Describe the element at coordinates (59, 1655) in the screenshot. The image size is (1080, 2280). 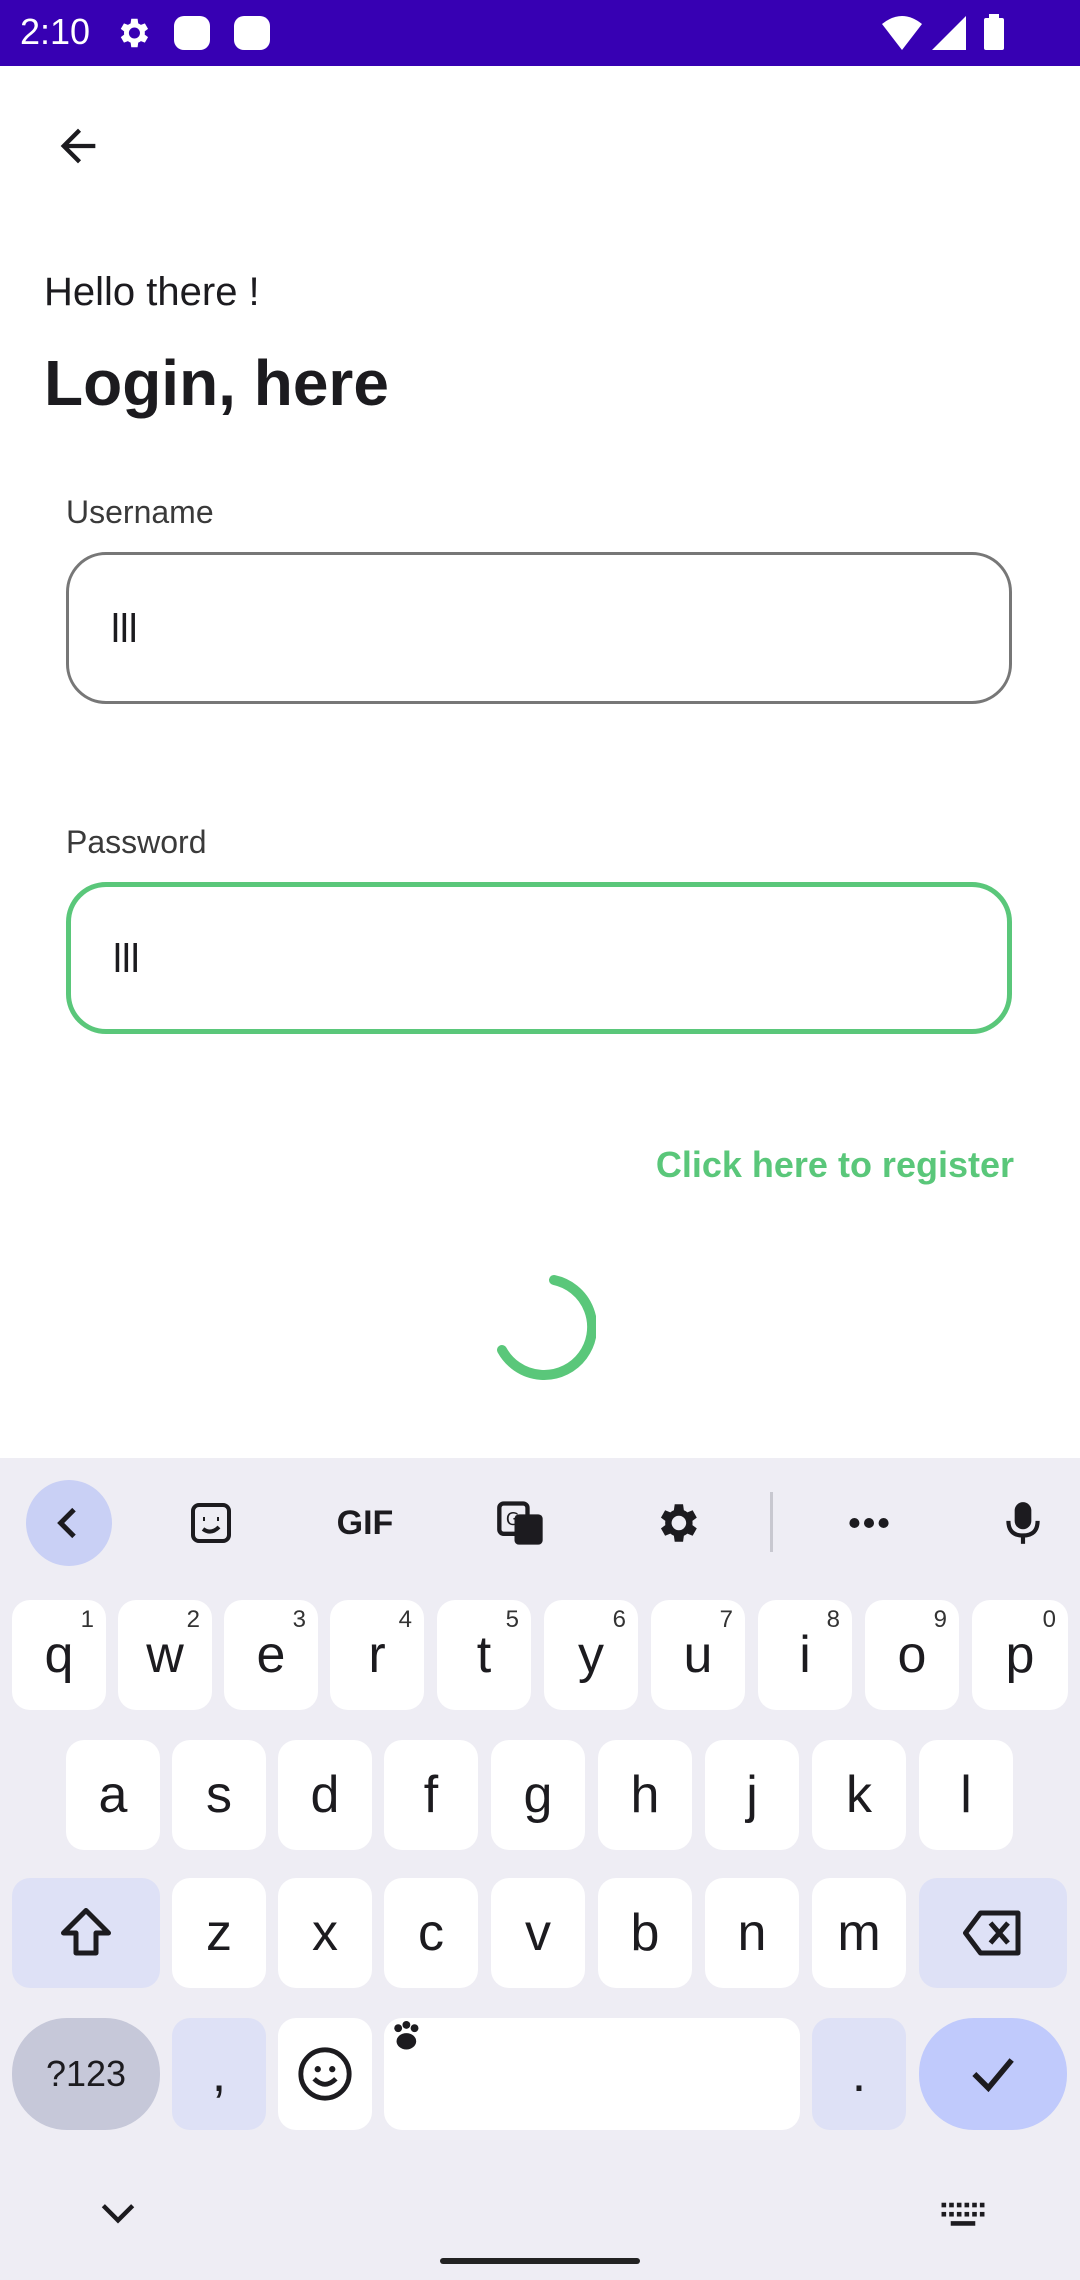
I see `key-q: q1` at that location.